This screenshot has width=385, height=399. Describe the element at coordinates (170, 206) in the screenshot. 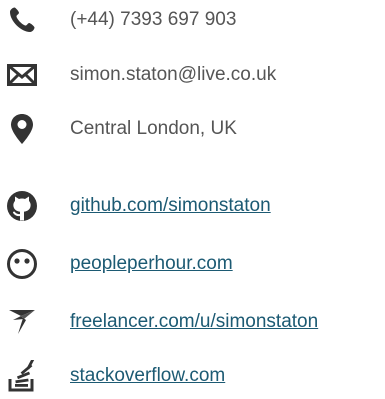

I see `github-link: github.com/simonstaton` at that location.